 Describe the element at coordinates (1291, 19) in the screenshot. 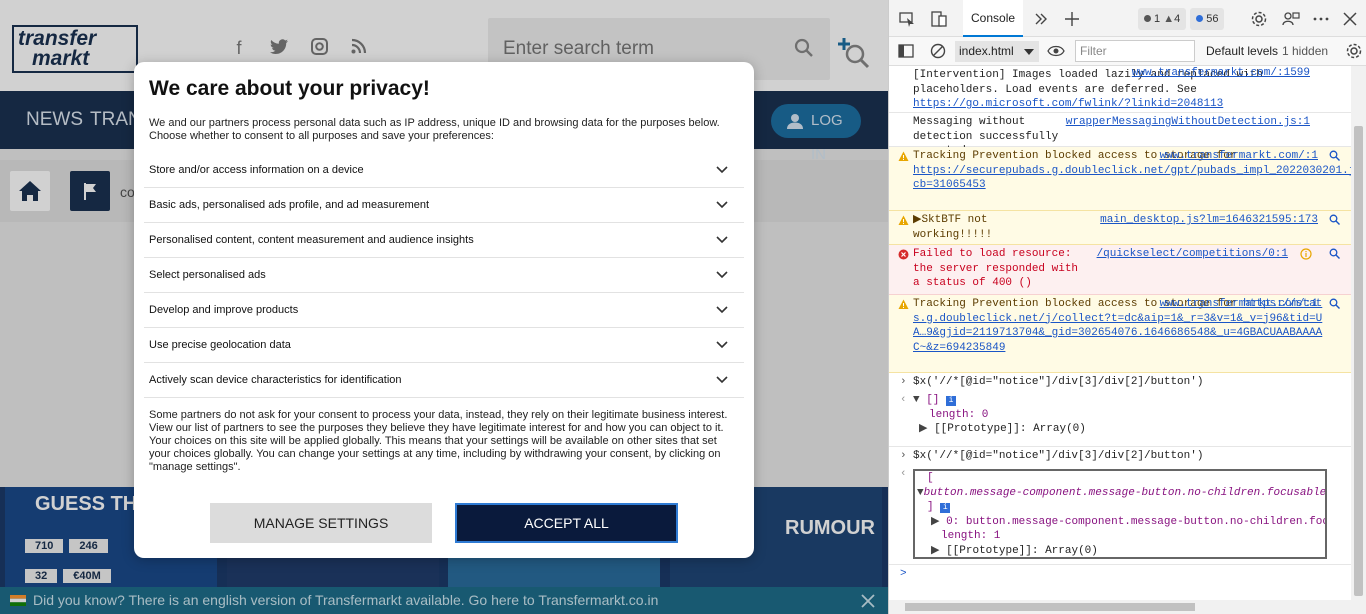

I see `feedback-icon` at that location.